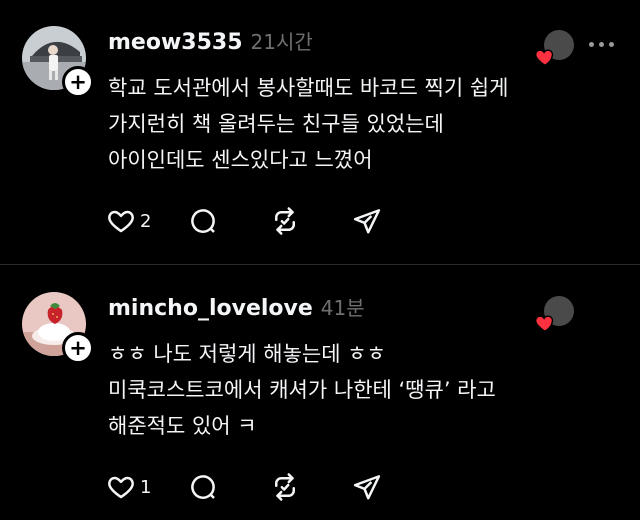 This screenshot has height=520, width=640. Describe the element at coordinates (247, 354) in the screenshot. I see `post-text-line: ㅎㅎ 나도 저렇게 해놓는데 ㅎㅎ` at that location.